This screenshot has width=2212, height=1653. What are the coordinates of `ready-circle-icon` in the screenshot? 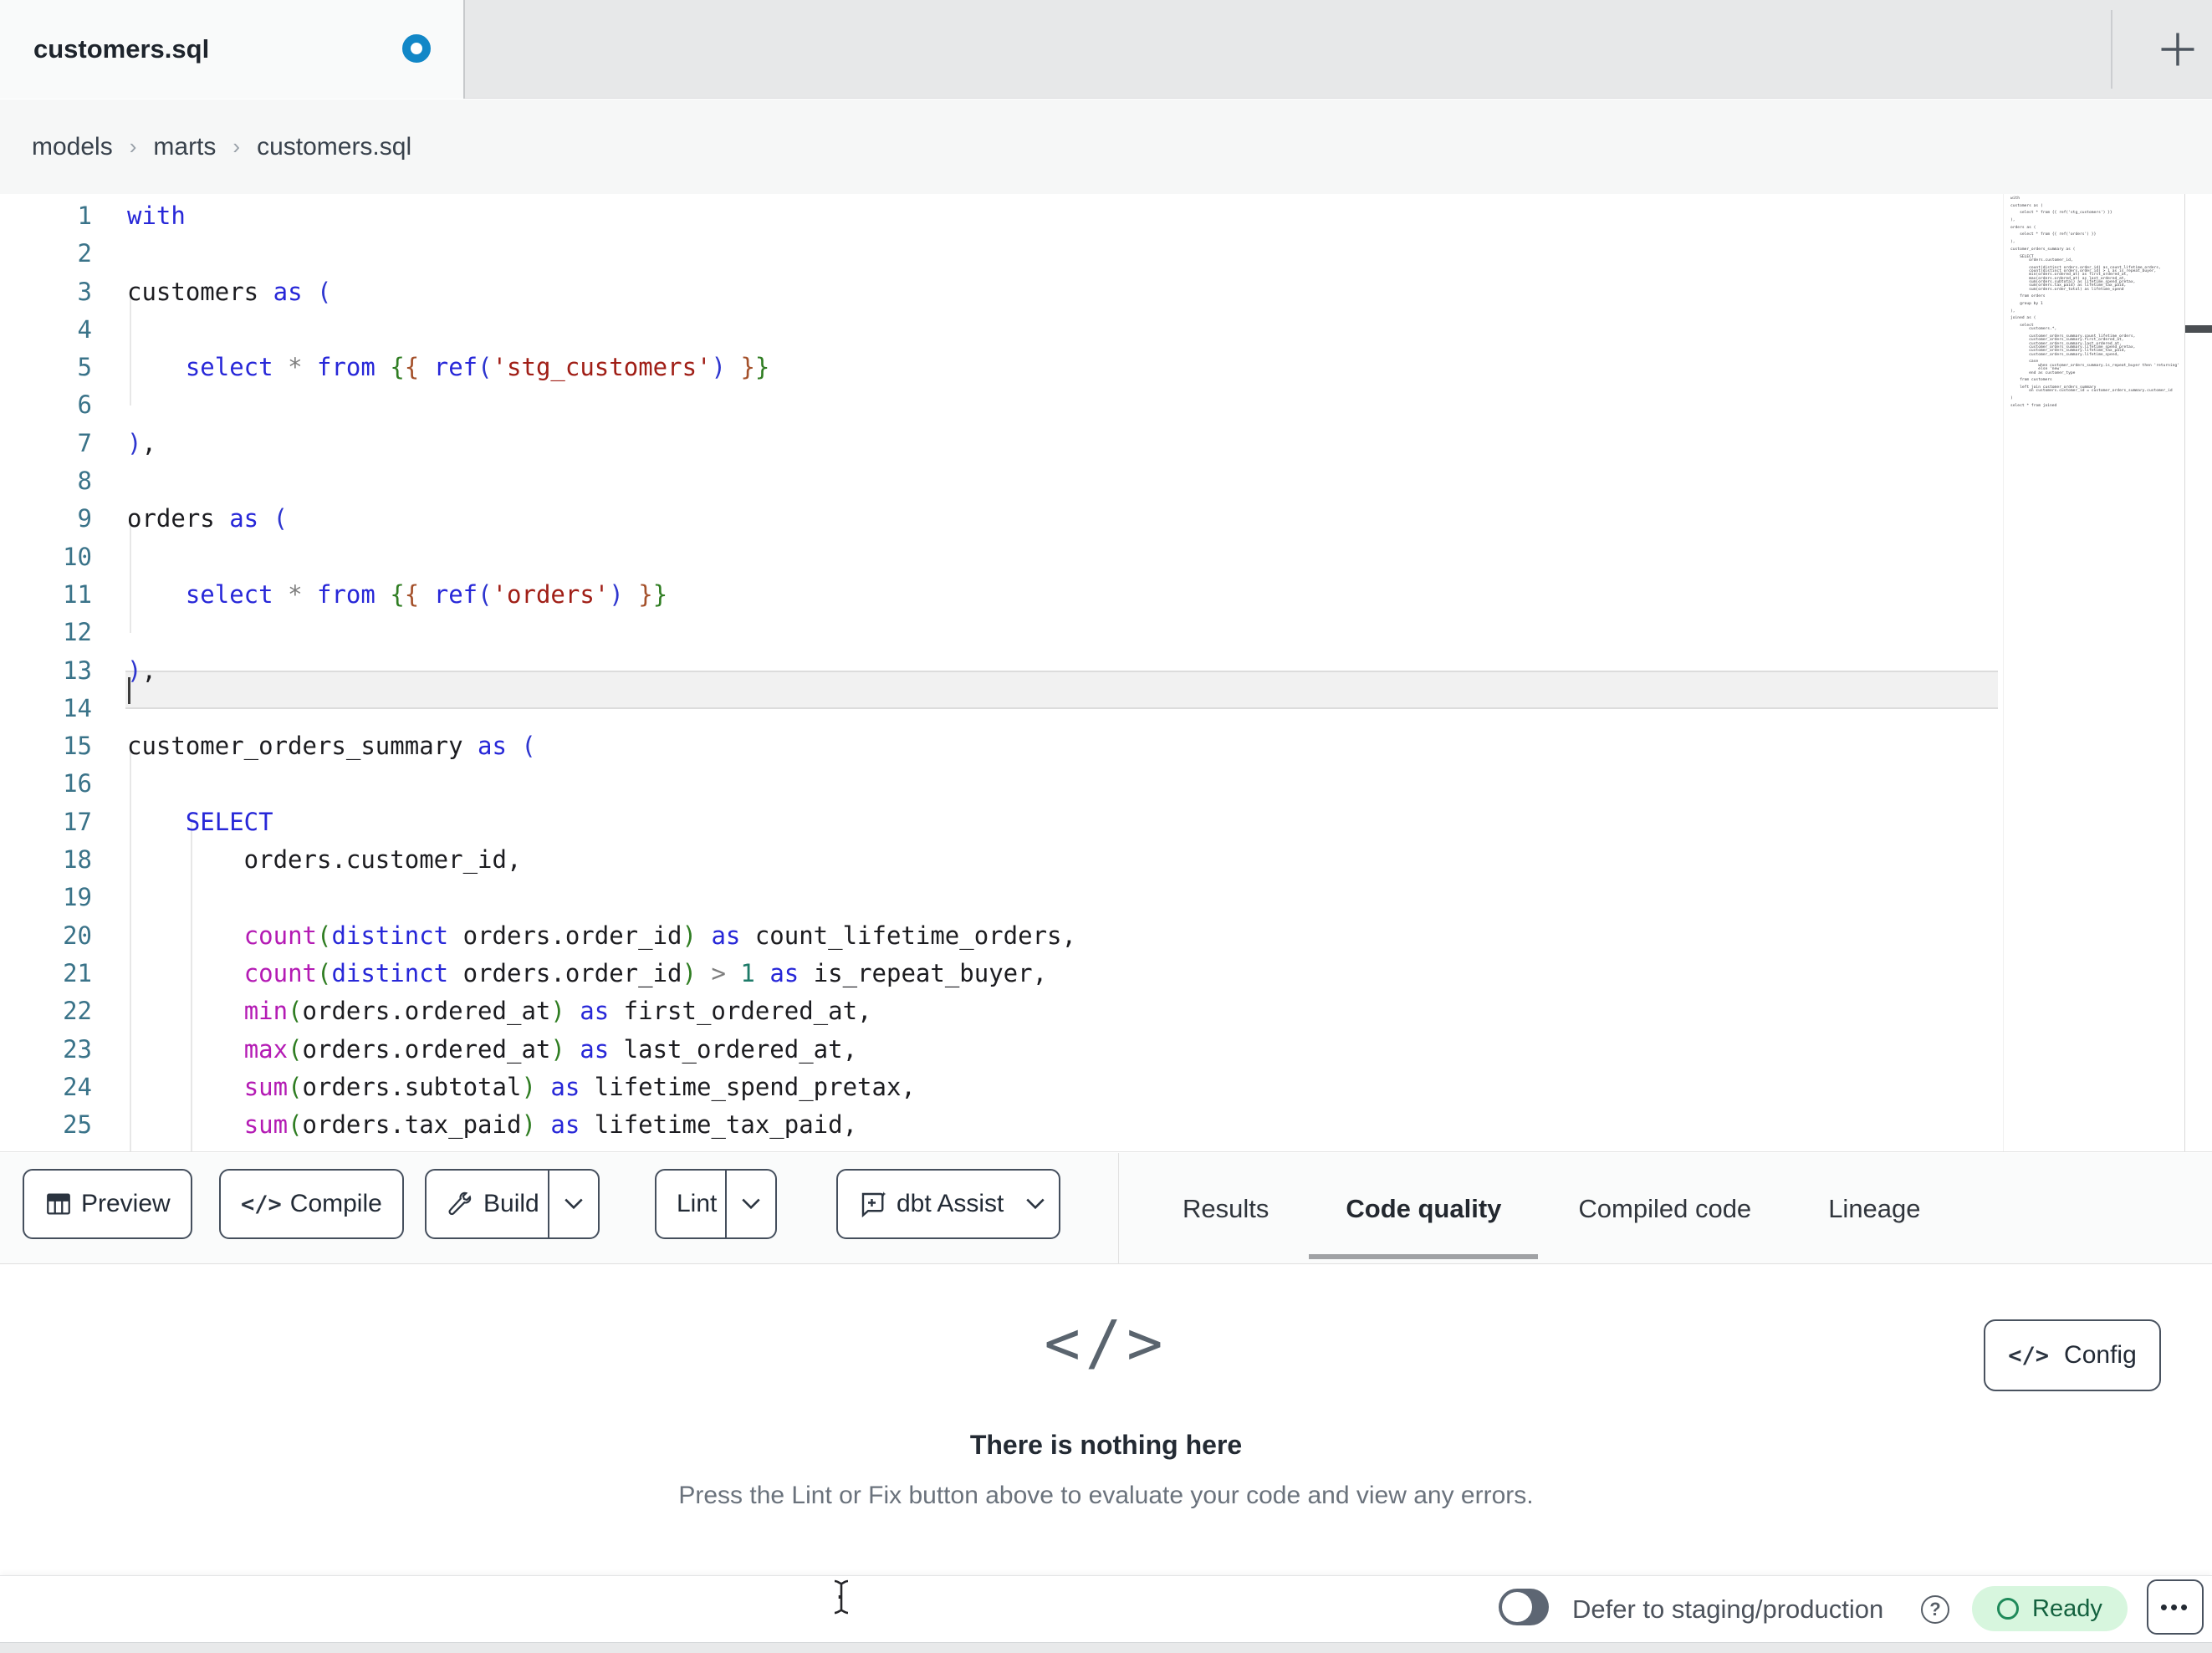 It's located at (2008, 1609).